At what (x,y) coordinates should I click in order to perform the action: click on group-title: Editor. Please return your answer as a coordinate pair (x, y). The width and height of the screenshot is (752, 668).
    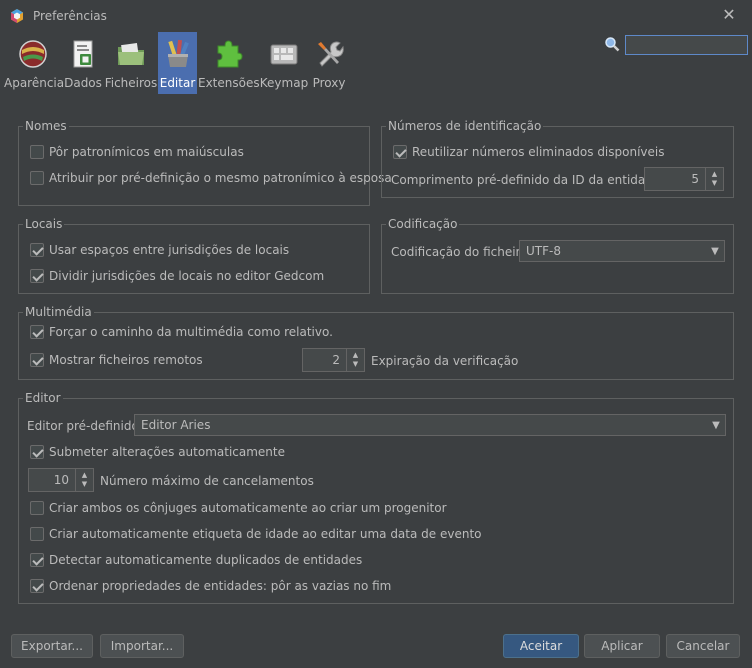
    Looking at the image, I should click on (43, 398).